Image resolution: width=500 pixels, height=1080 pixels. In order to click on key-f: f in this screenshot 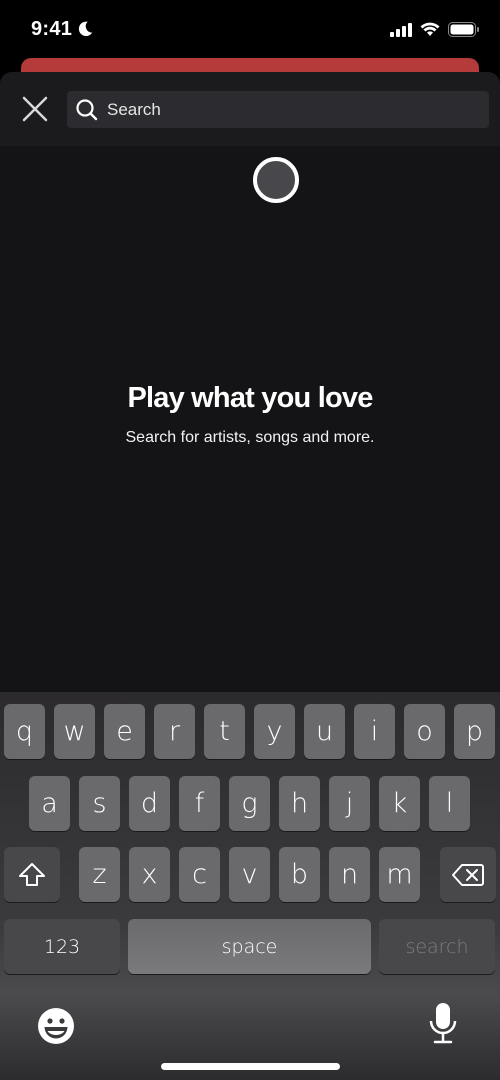, I will do `click(199, 803)`.